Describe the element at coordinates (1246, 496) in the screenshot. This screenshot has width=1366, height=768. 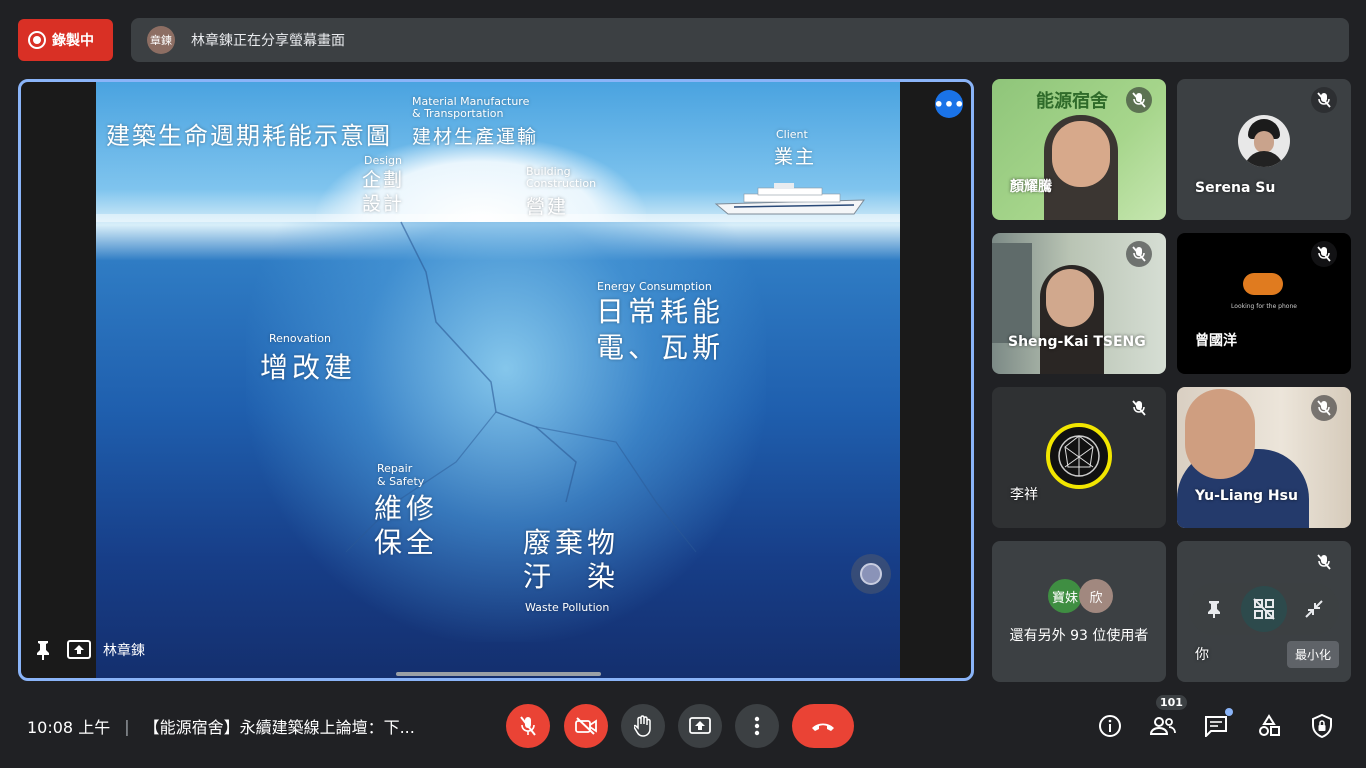
I see `participant-name: Yu-Liang Hsu` at that location.